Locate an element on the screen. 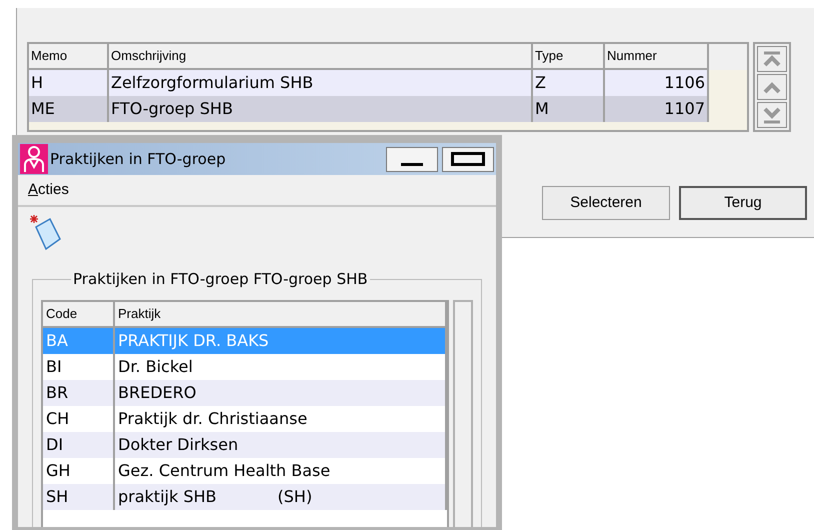 Image resolution: width=814 pixels, height=530 pixels. maximize-icon is located at coordinates (468, 159).